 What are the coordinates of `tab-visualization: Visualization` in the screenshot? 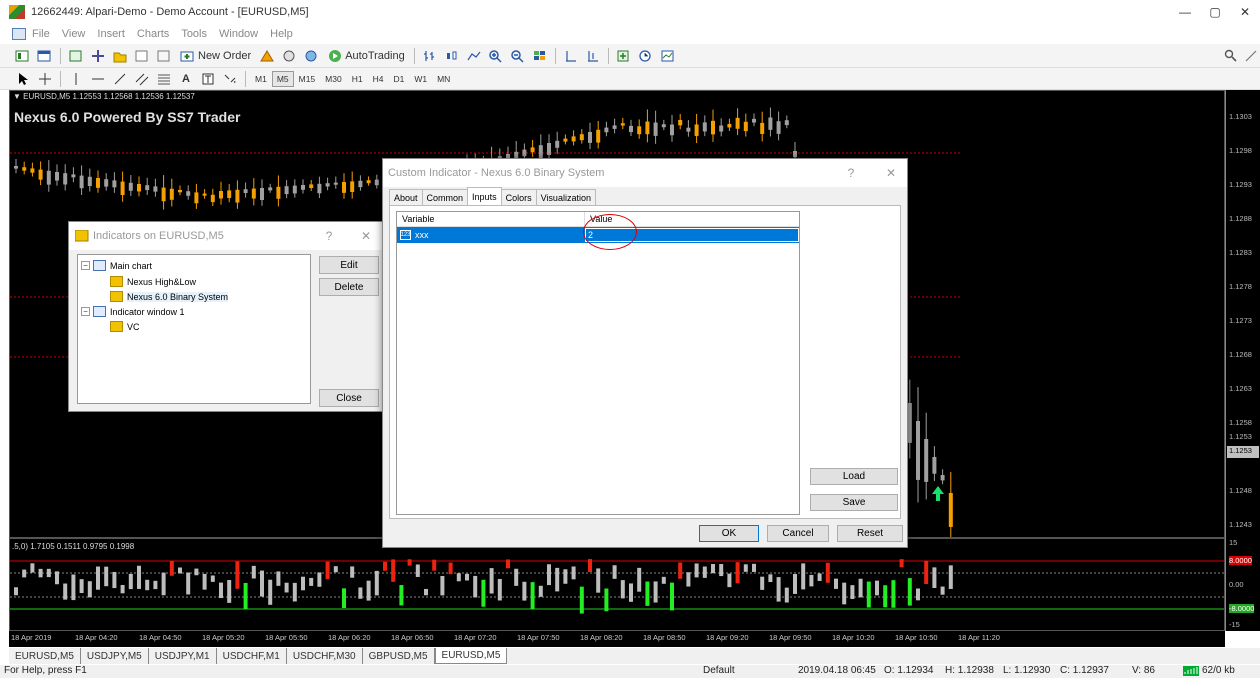 It's located at (565, 197).